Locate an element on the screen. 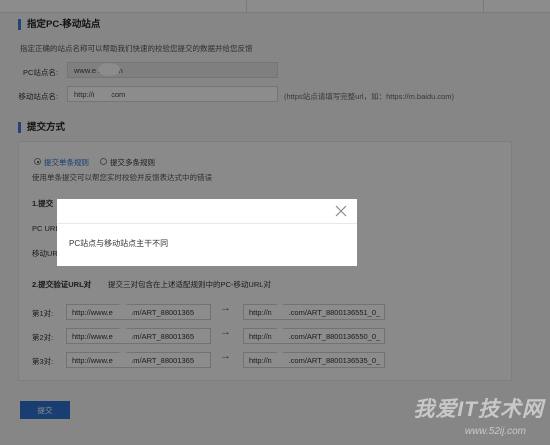 The width and height of the screenshot is (550, 445). watermark-logo: 我爱IT技术网 is located at coordinates (478, 409).